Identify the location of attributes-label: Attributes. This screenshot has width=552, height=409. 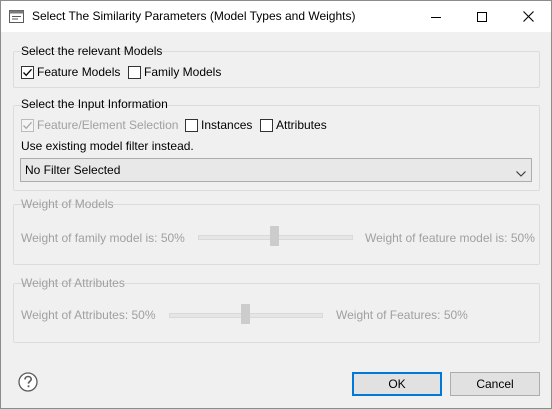
(301, 125).